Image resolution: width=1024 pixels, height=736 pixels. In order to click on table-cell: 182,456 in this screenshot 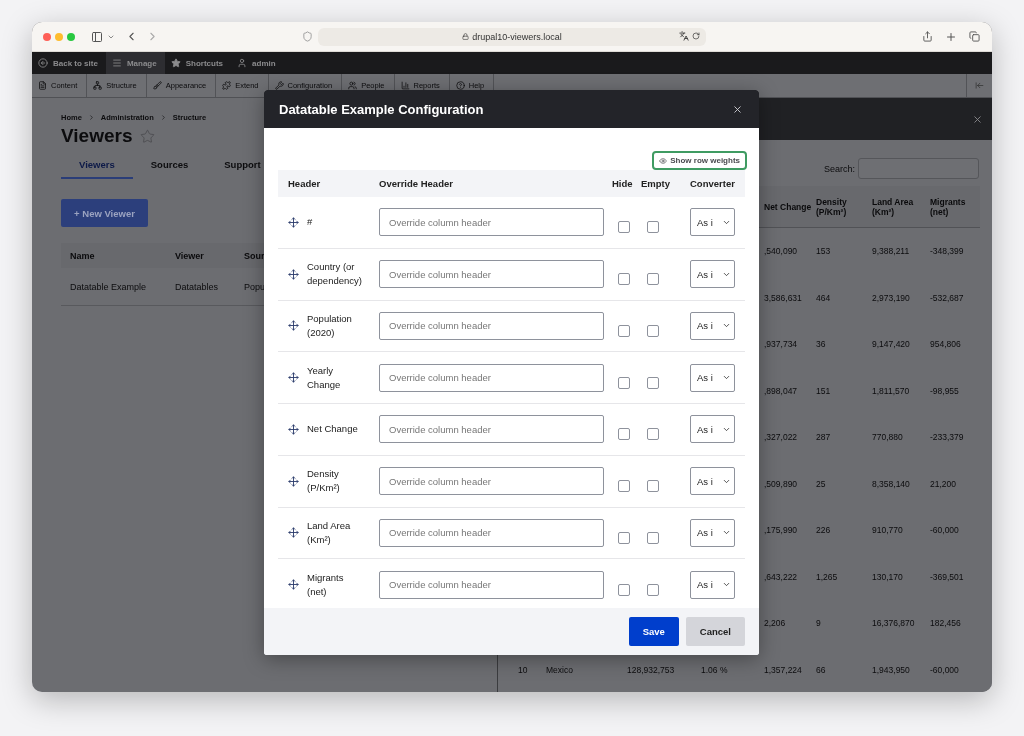, I will do `click(945, 623)`.